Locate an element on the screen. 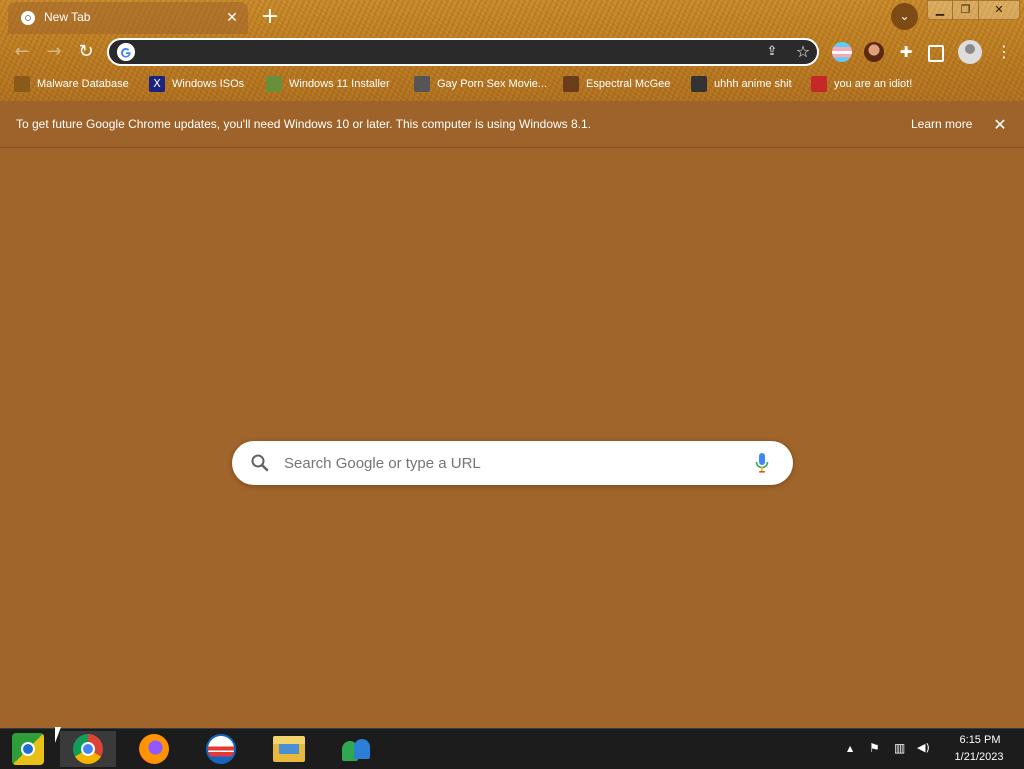 Image resolution: width=1024 pixels, height=769 pixels. clock-date: 1/21/2023 is located at coordinates (979, 757).